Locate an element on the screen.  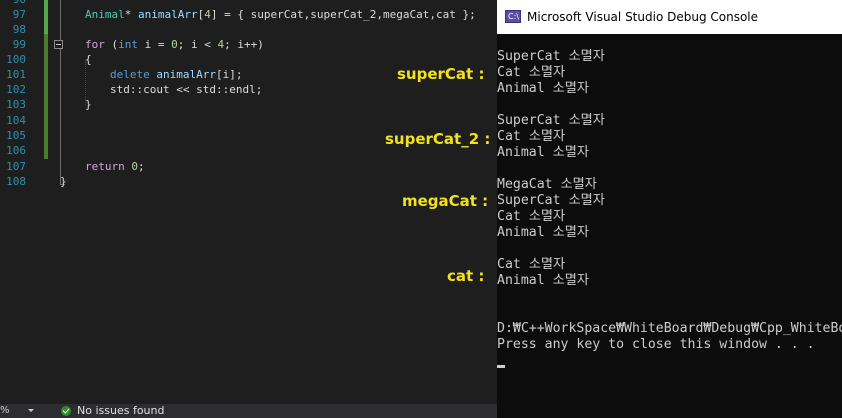
code-line-107: return 0; is located at coordinates (115, 166).